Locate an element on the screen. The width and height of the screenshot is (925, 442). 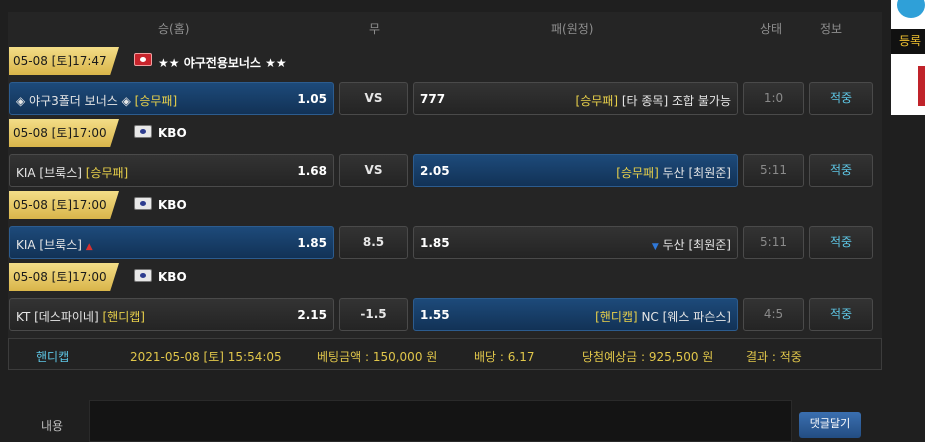
expected-win: 당첨예상금 : 925,500 원 is located at coordinates (648, 357).